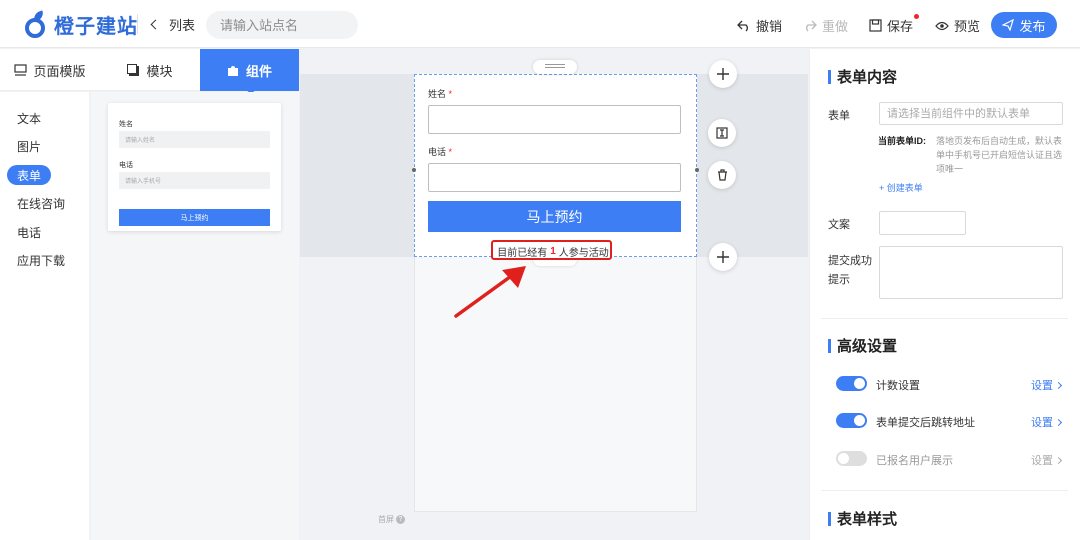 Image resolution: width=1080 pixels, height=540 pixels. What do you see at coordinates (942, 25) in the screenshot?
I see `eye-icon` at bounding box center [942, 25].